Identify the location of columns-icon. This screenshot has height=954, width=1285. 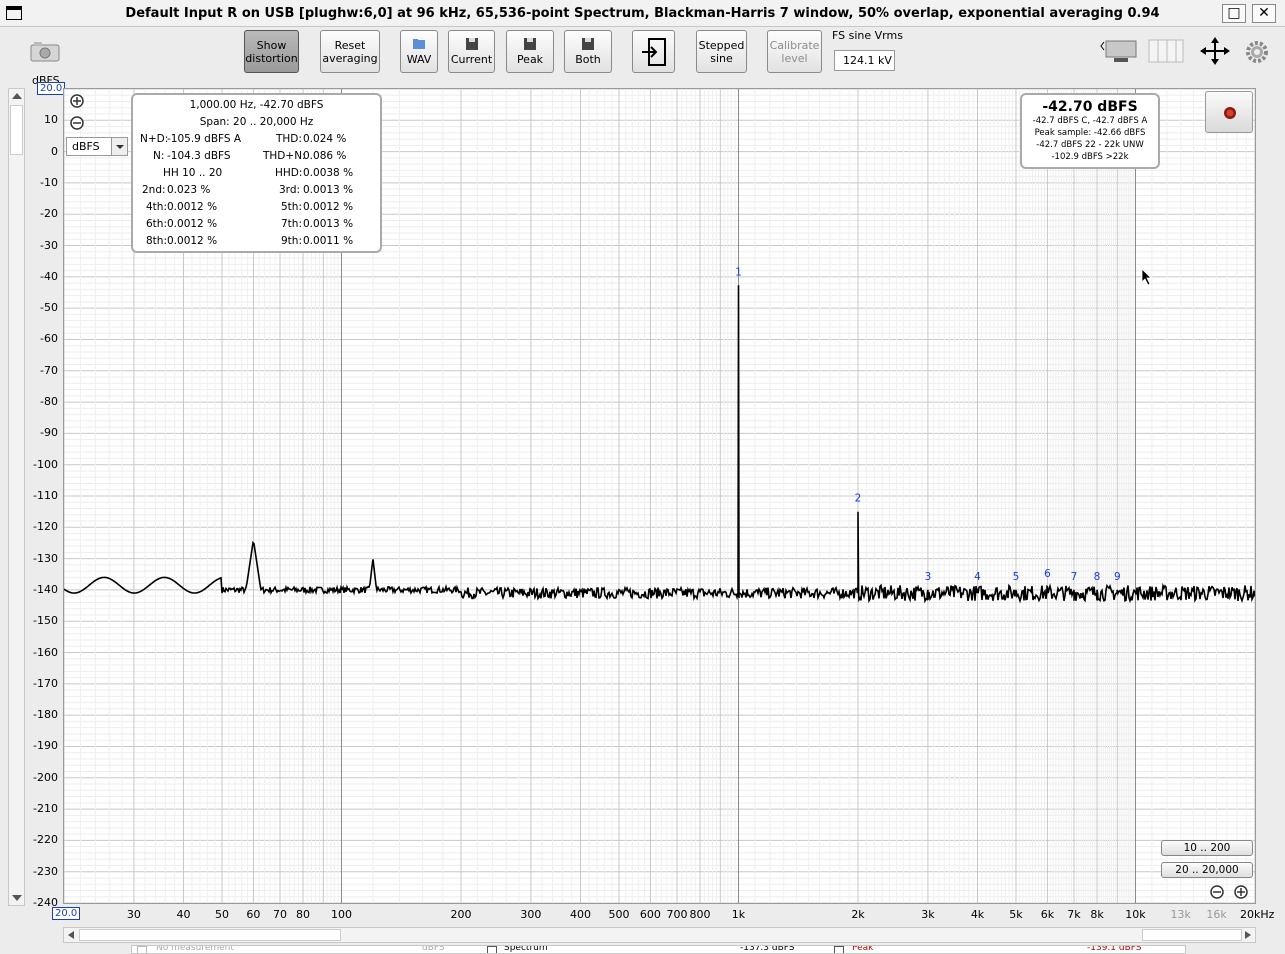
(1167, 53).